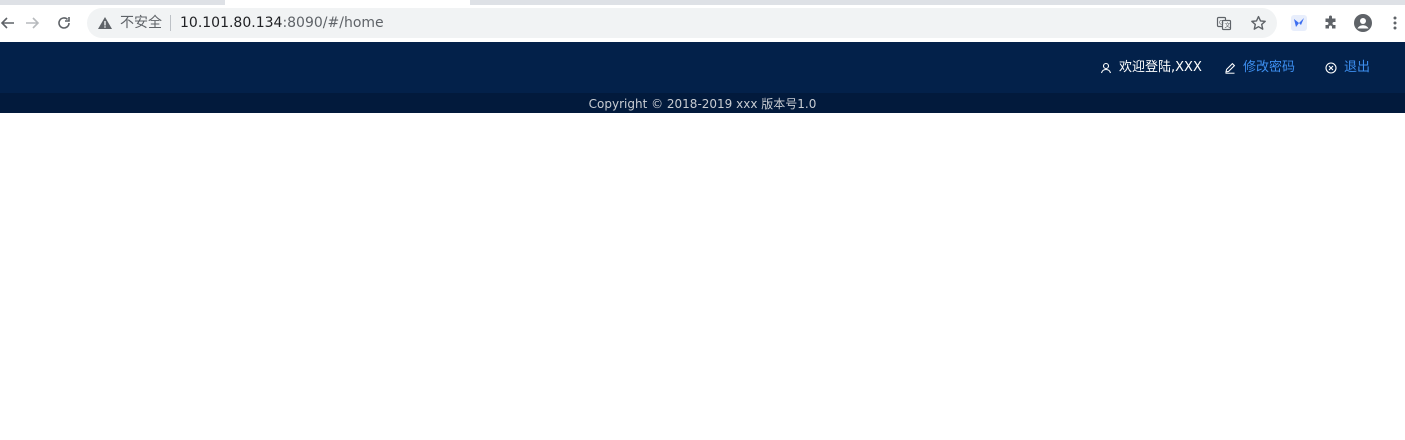 This screenshot has height=440, width=1405. Describe the element at coordinates (105, 23) in the screenshot. I see `warning-icon` at that location.